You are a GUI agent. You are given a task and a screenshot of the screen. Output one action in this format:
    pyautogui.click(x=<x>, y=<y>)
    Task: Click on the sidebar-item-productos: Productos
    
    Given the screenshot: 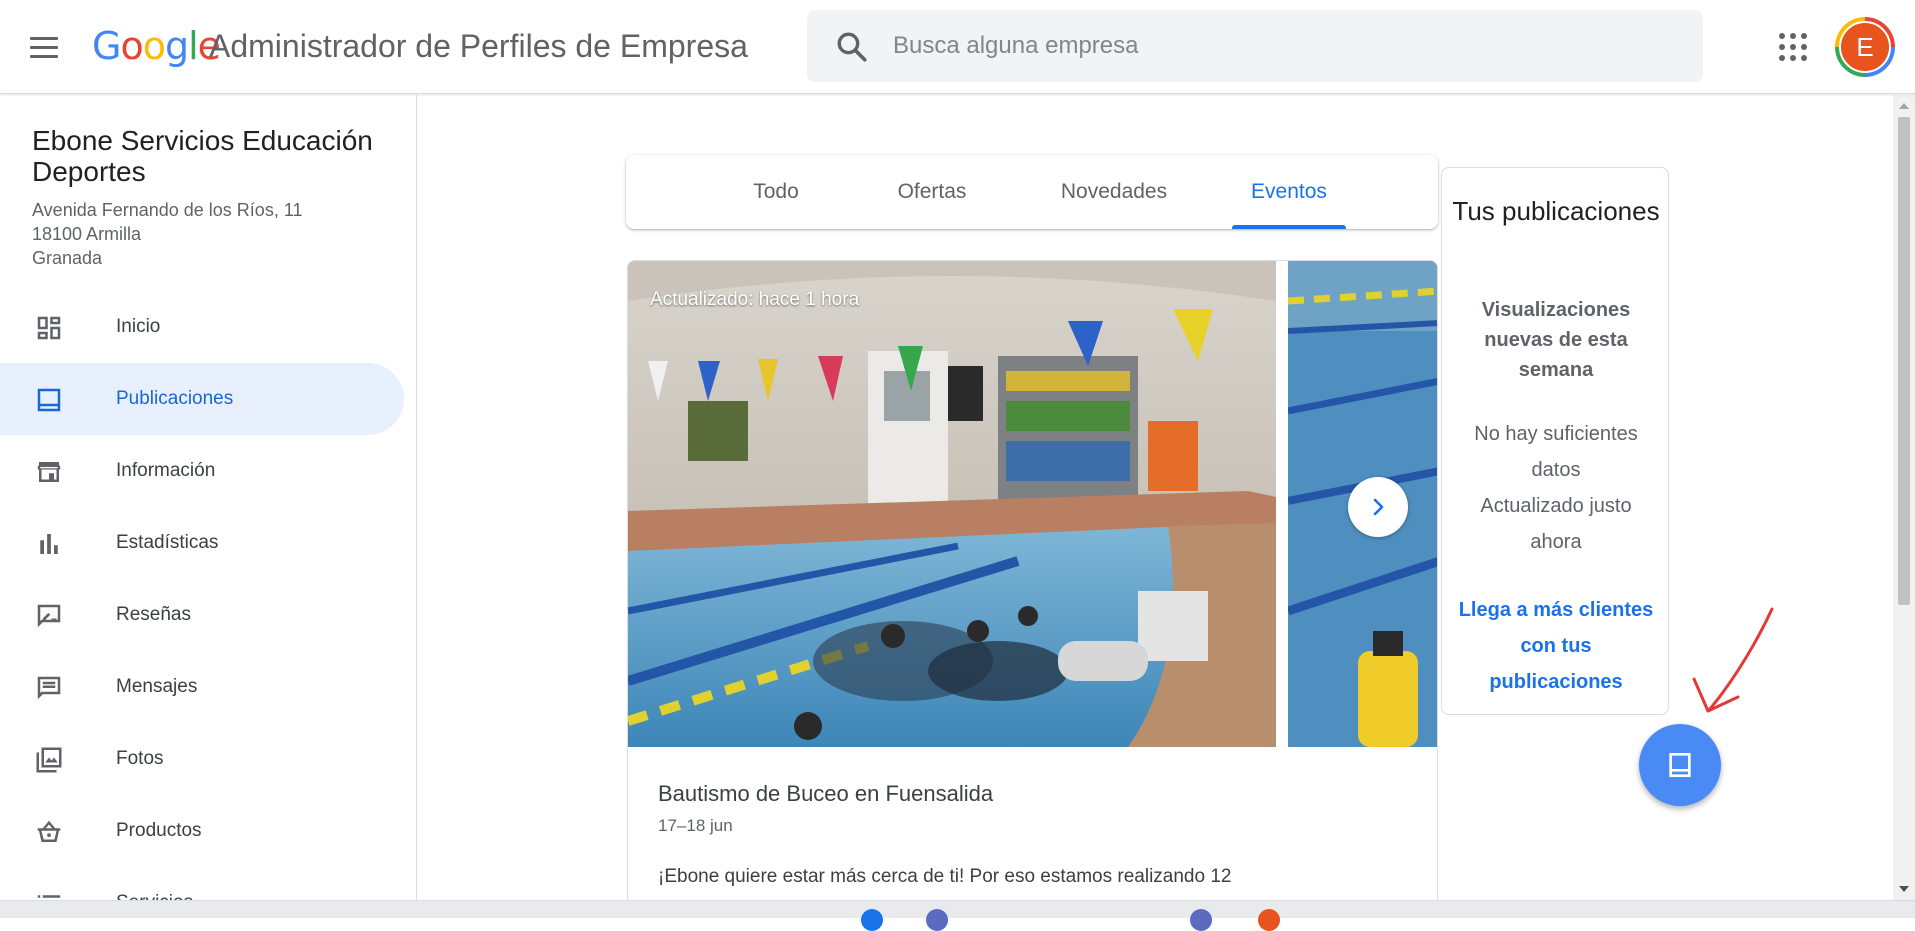 What is the action you would take?
    pyautogui.click(x=202, y=831)
    